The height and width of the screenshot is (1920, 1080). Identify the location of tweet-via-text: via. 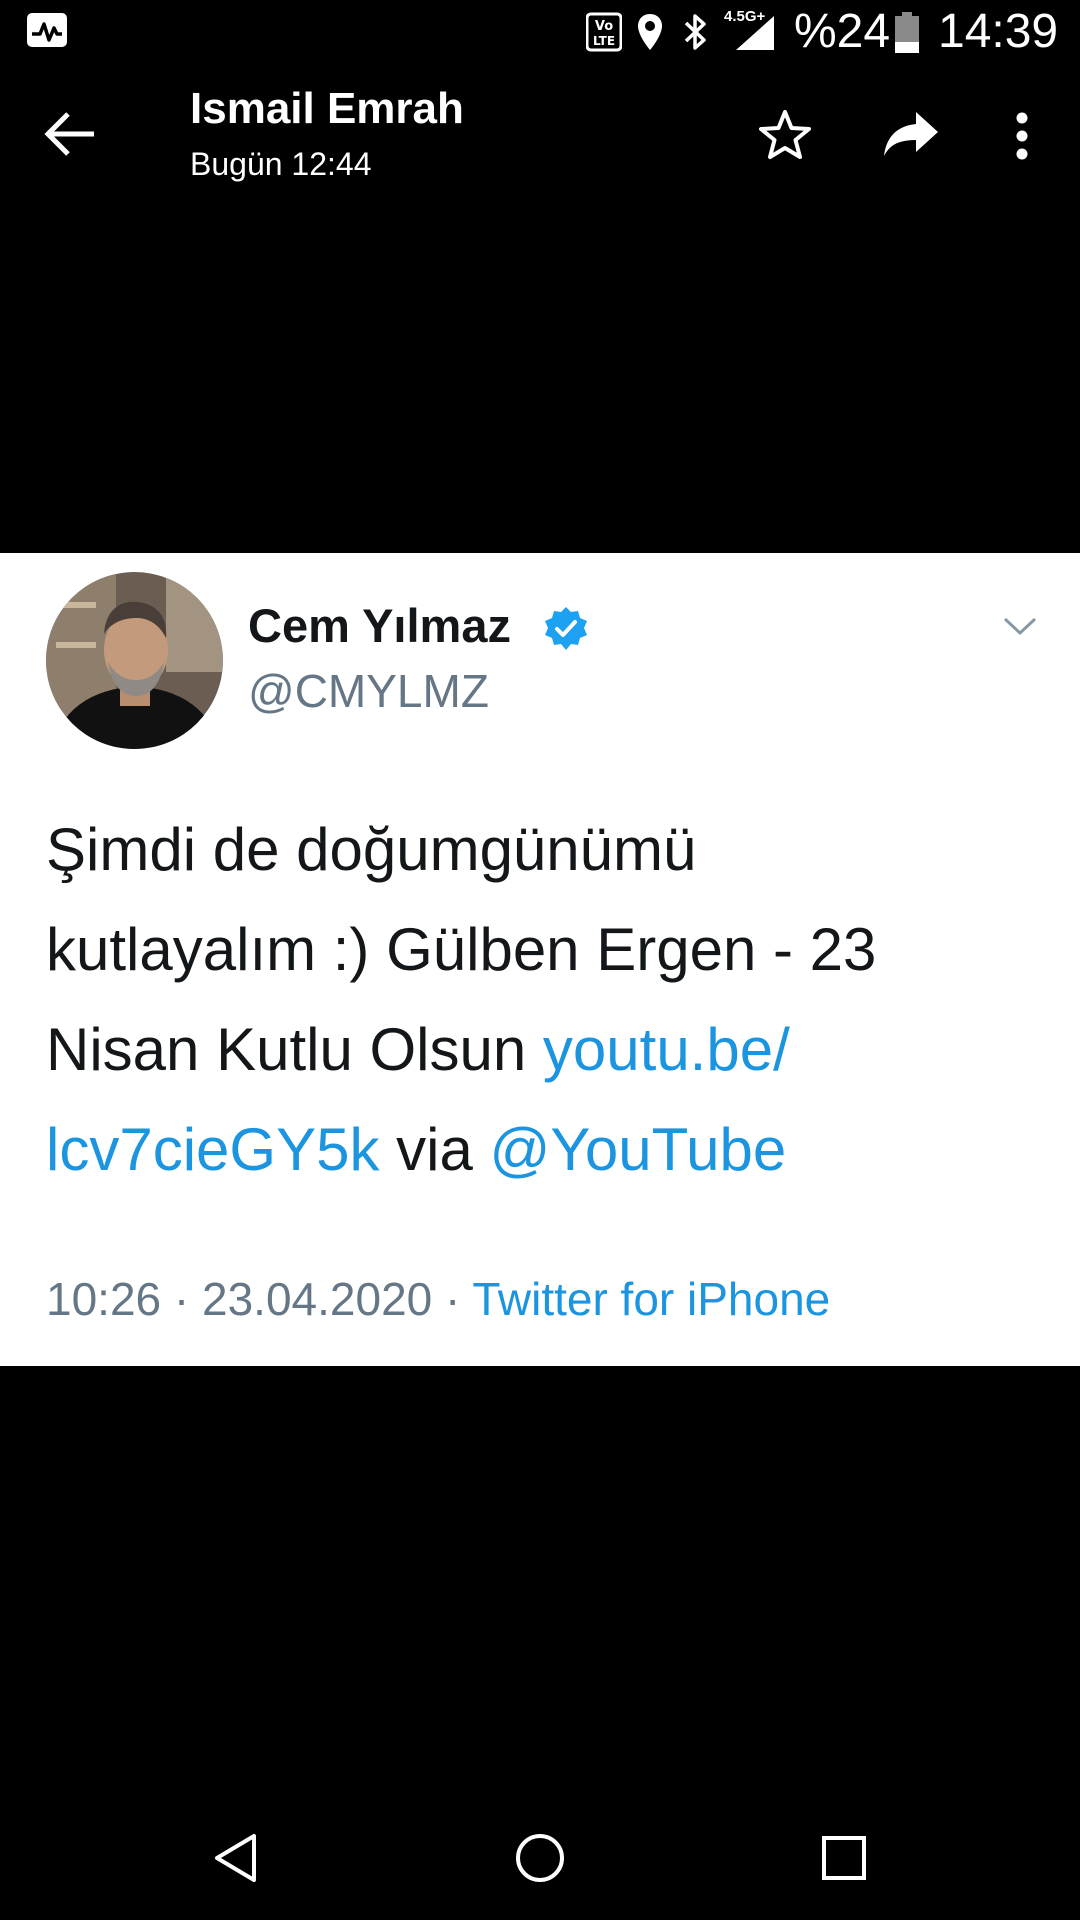
(434, 1149).